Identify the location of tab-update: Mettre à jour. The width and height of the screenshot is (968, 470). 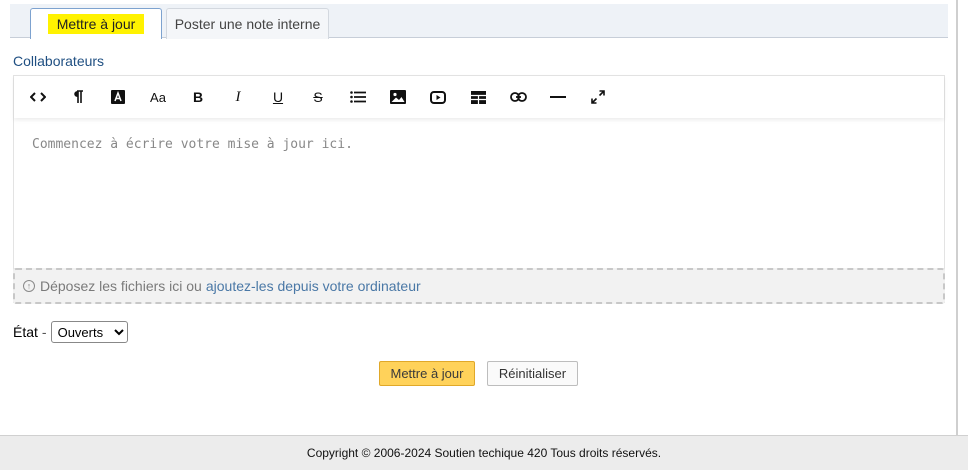
(96, 23).